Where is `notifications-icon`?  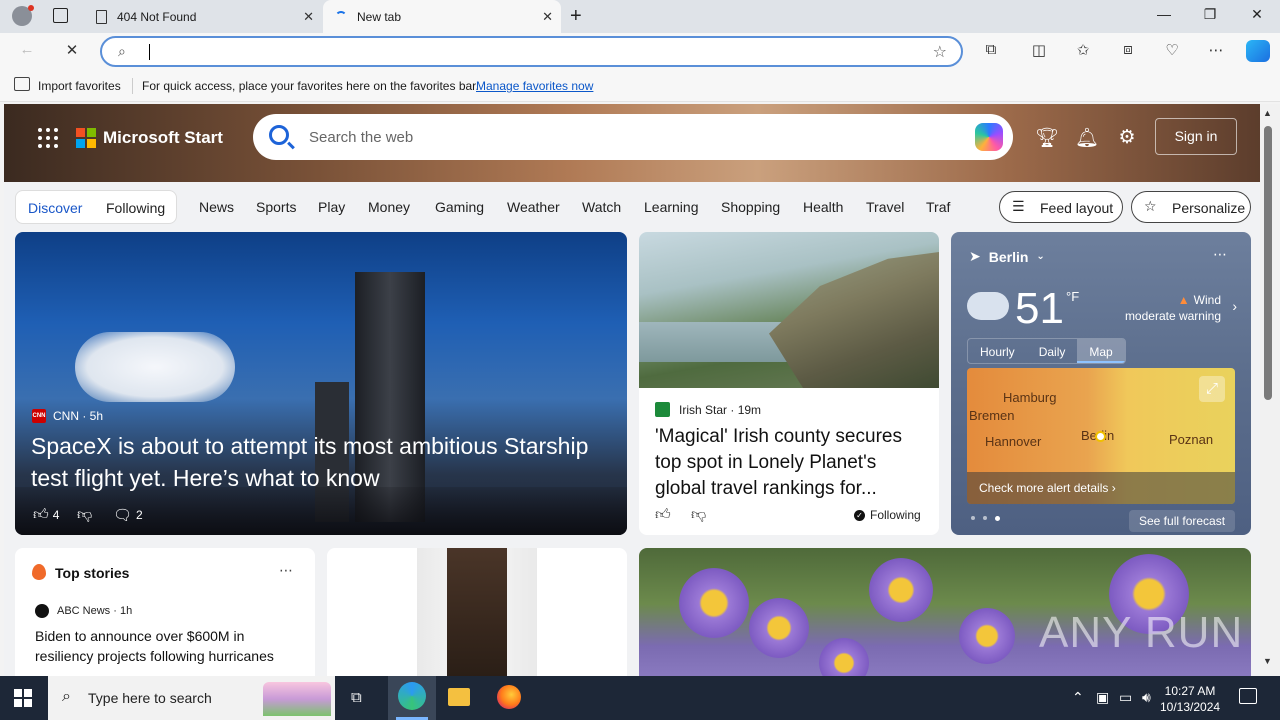 notifications-icon is located at coordinates (1248, 696).